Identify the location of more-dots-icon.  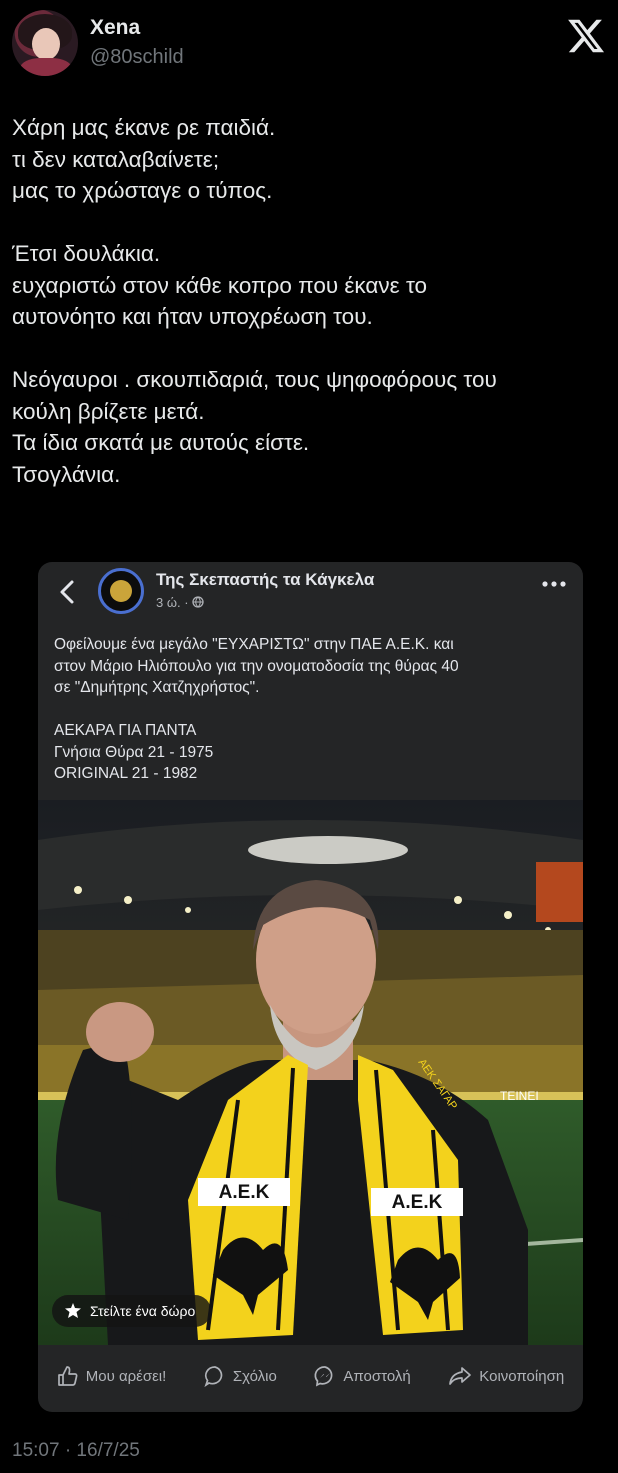
(554, 584).